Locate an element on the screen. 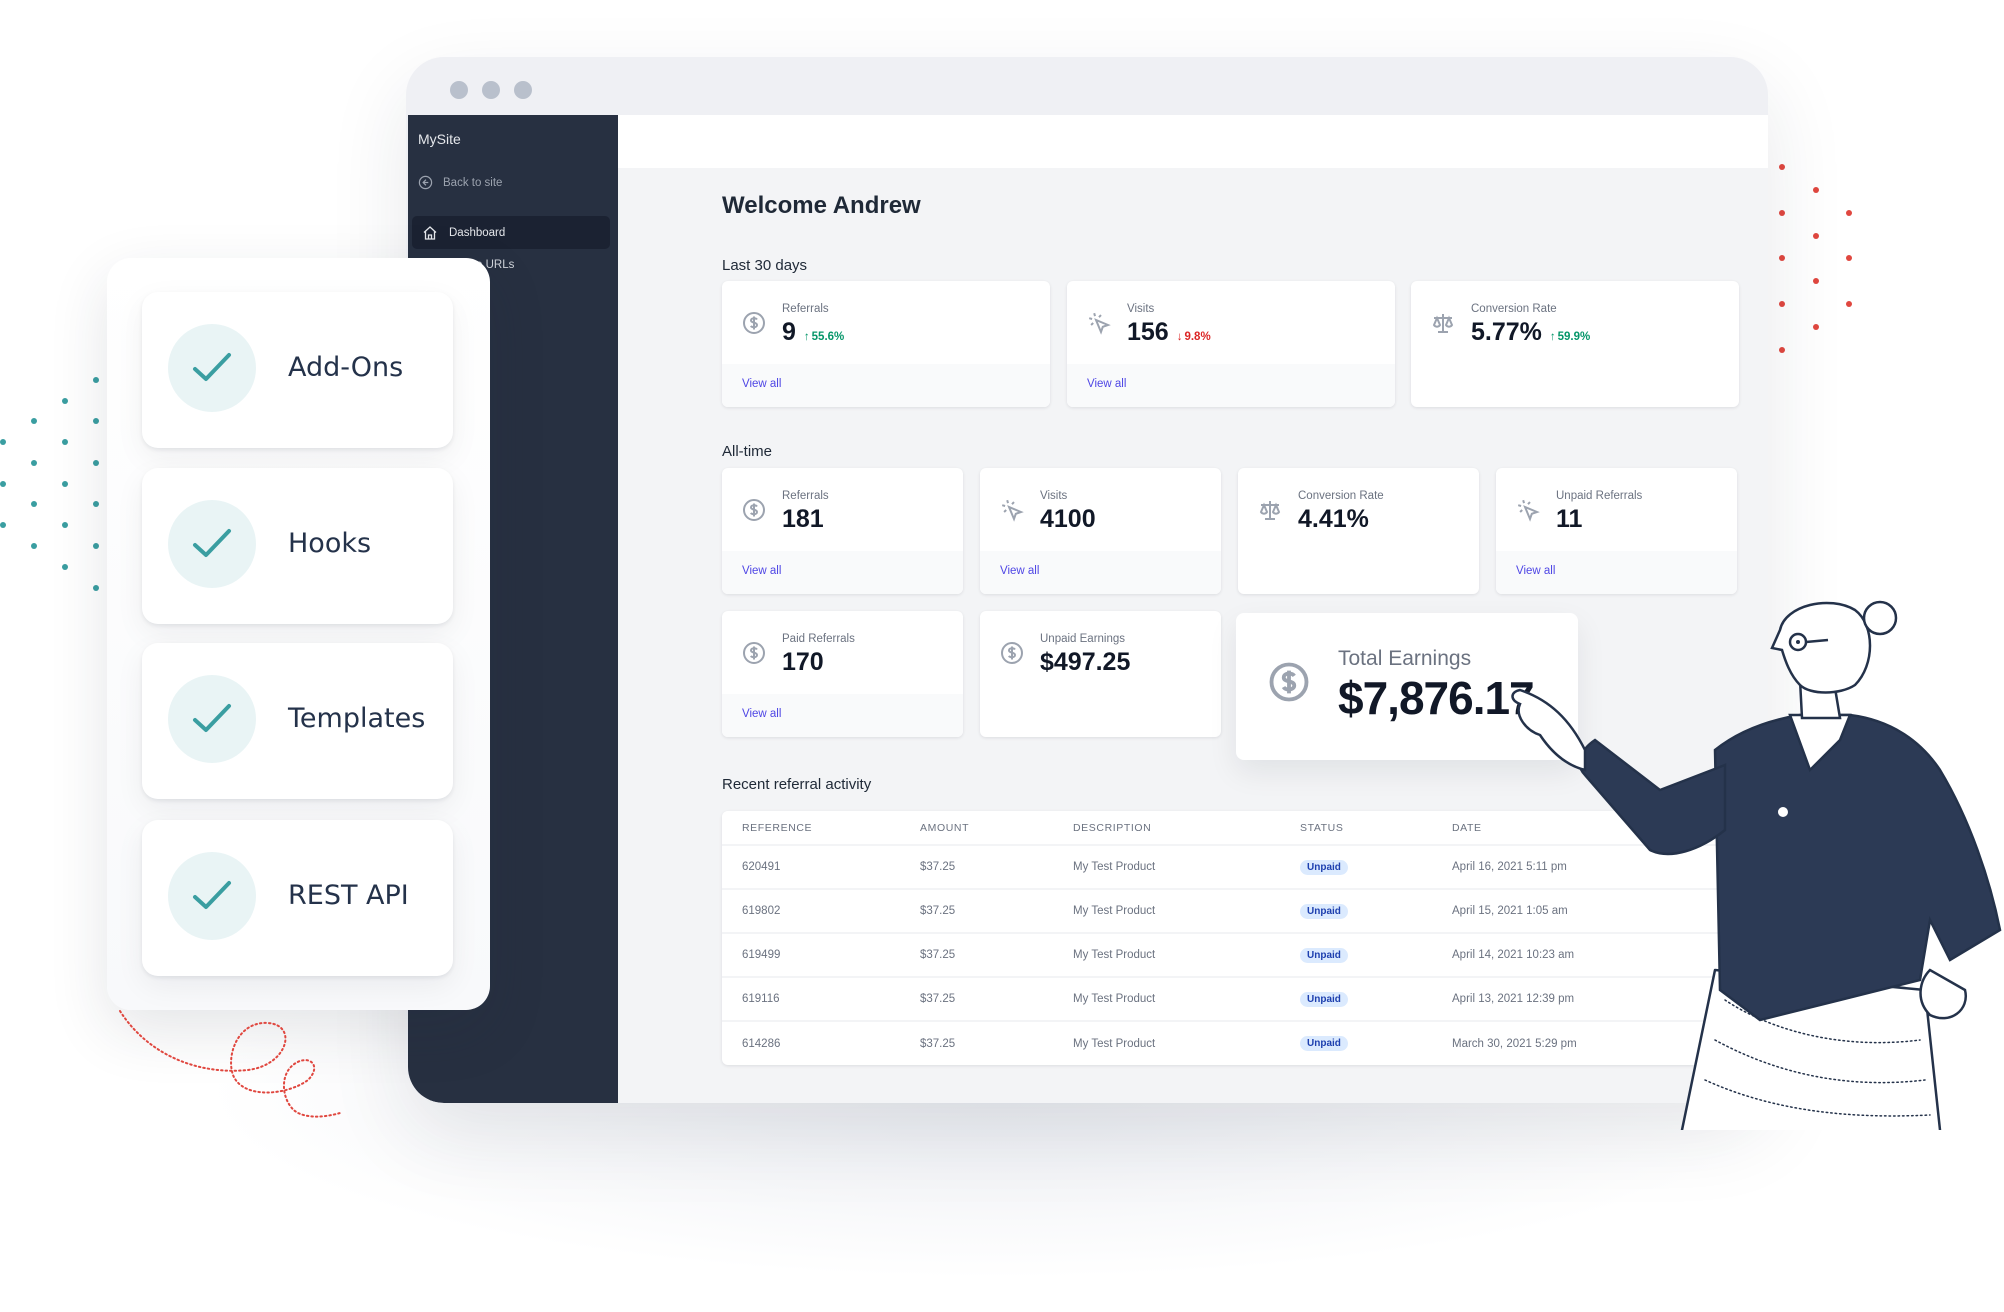  stat-change-value: 59.9% is located at coordinates (1574, 337).